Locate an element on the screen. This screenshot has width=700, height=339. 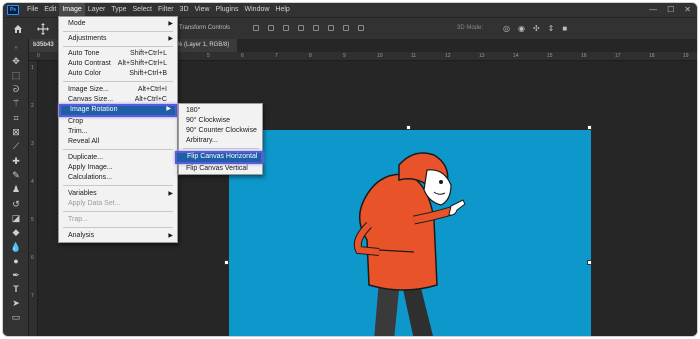
document-tab-title: % (Layer 1, RGB/8) is located at coordinates (206, 45).